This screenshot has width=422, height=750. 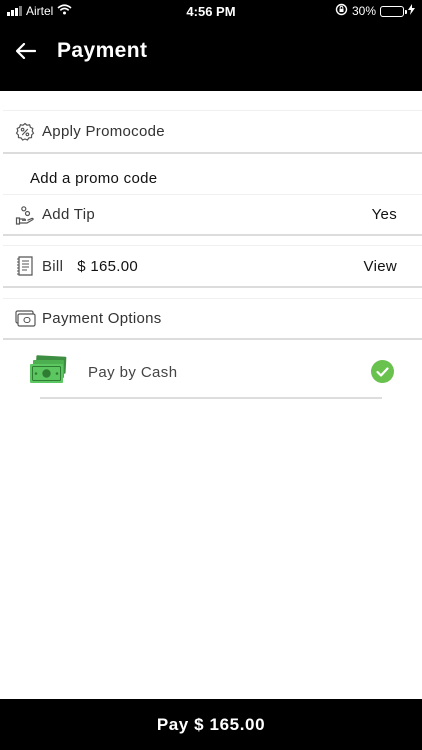 What do you see at coordinates (212, 266) in the screenshot?
I see `bill-row: Bill $ 165.00 View` at bounding box center [212, 266].